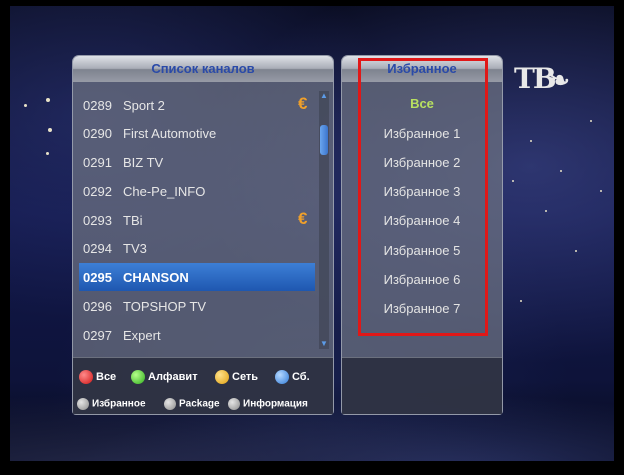 Image resolution: width=624 pixels, height=475 pixels. What do you see at coordinates (324, 96) in the screenshot?
I see `scroll-up-icon: ▲` at bounding box center [324, 96].